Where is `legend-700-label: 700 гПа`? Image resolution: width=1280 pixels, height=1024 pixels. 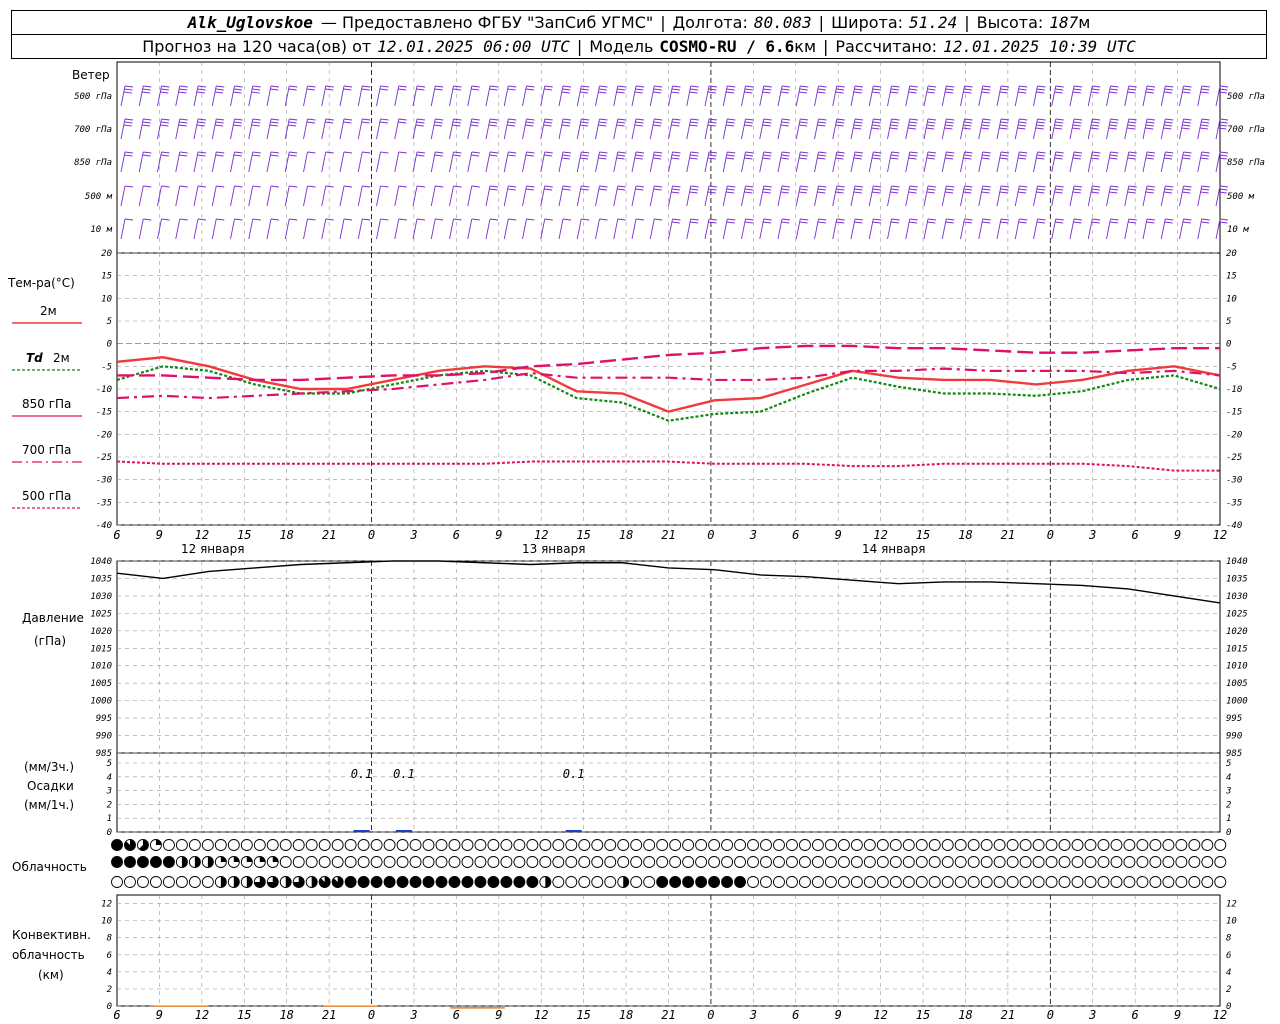 legend-700-label: 700 гПа is located at coordinates (46, 450).